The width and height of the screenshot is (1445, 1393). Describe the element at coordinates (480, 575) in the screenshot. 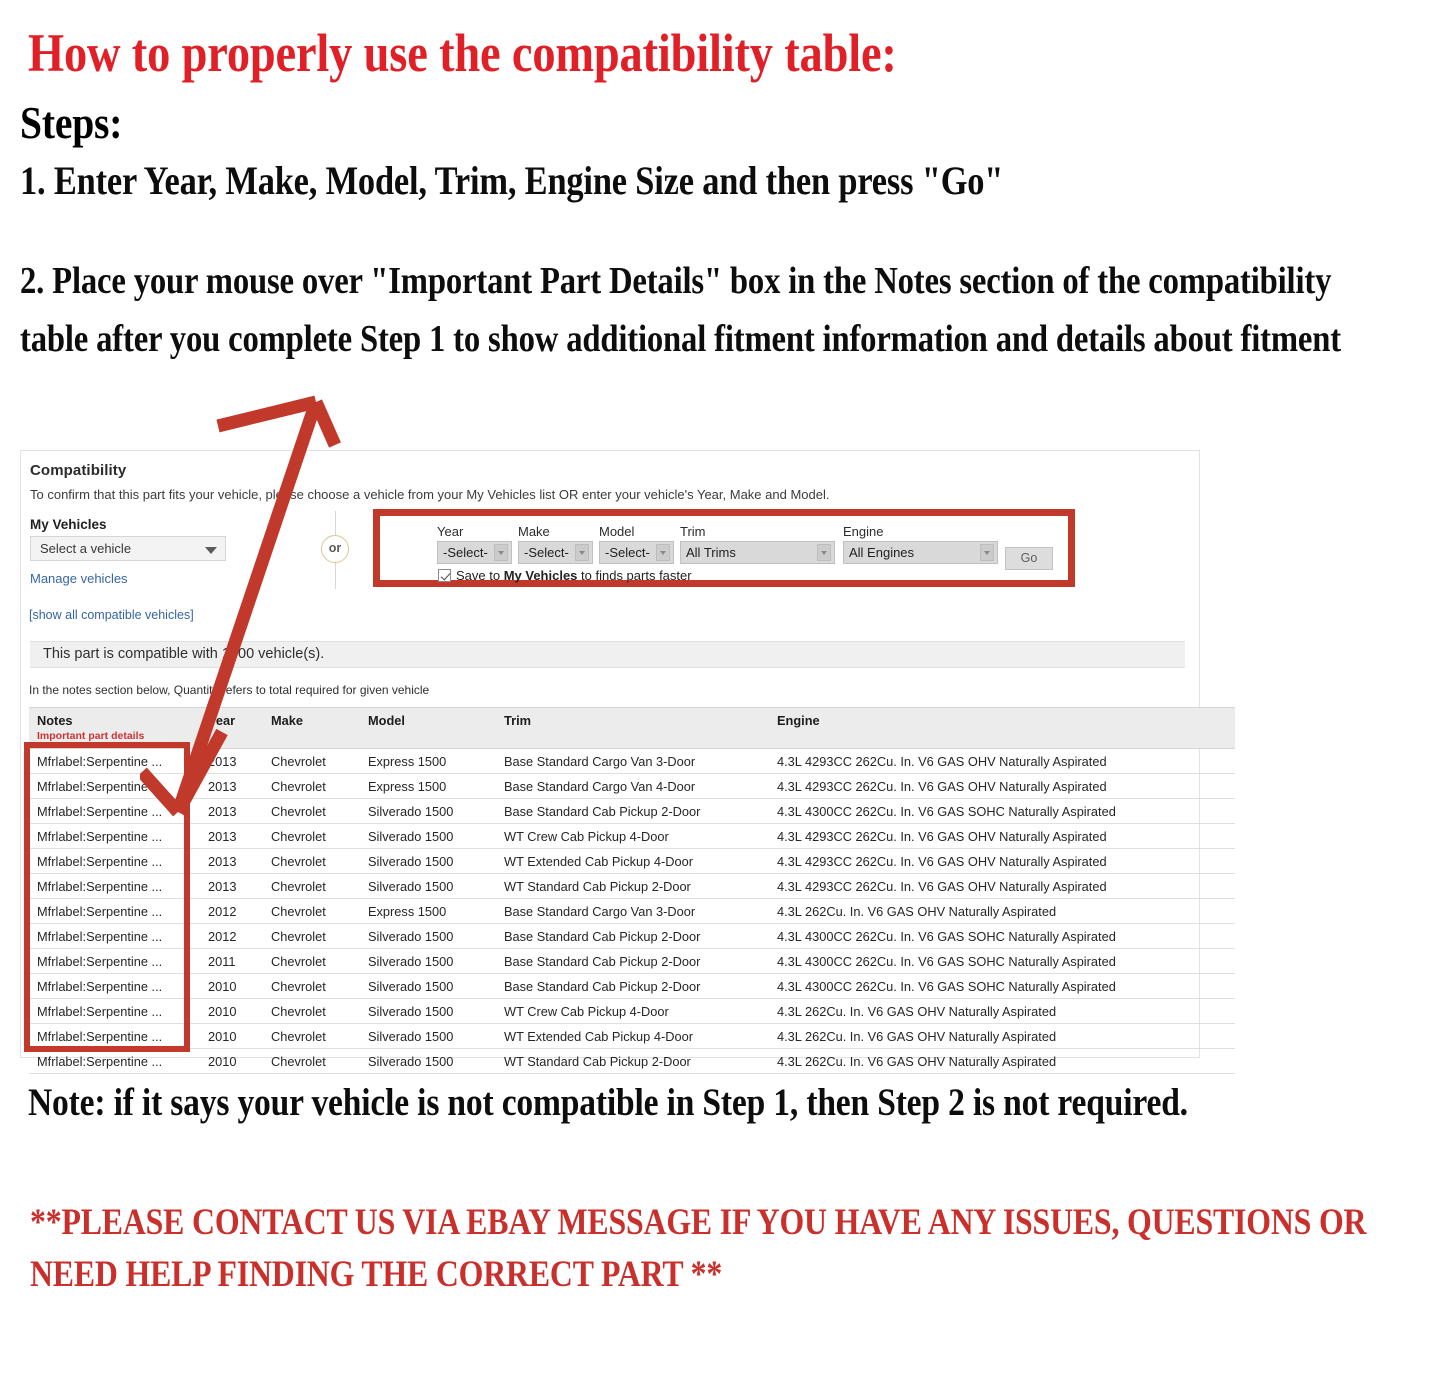

I see `save-prefix: Save to` at that location.